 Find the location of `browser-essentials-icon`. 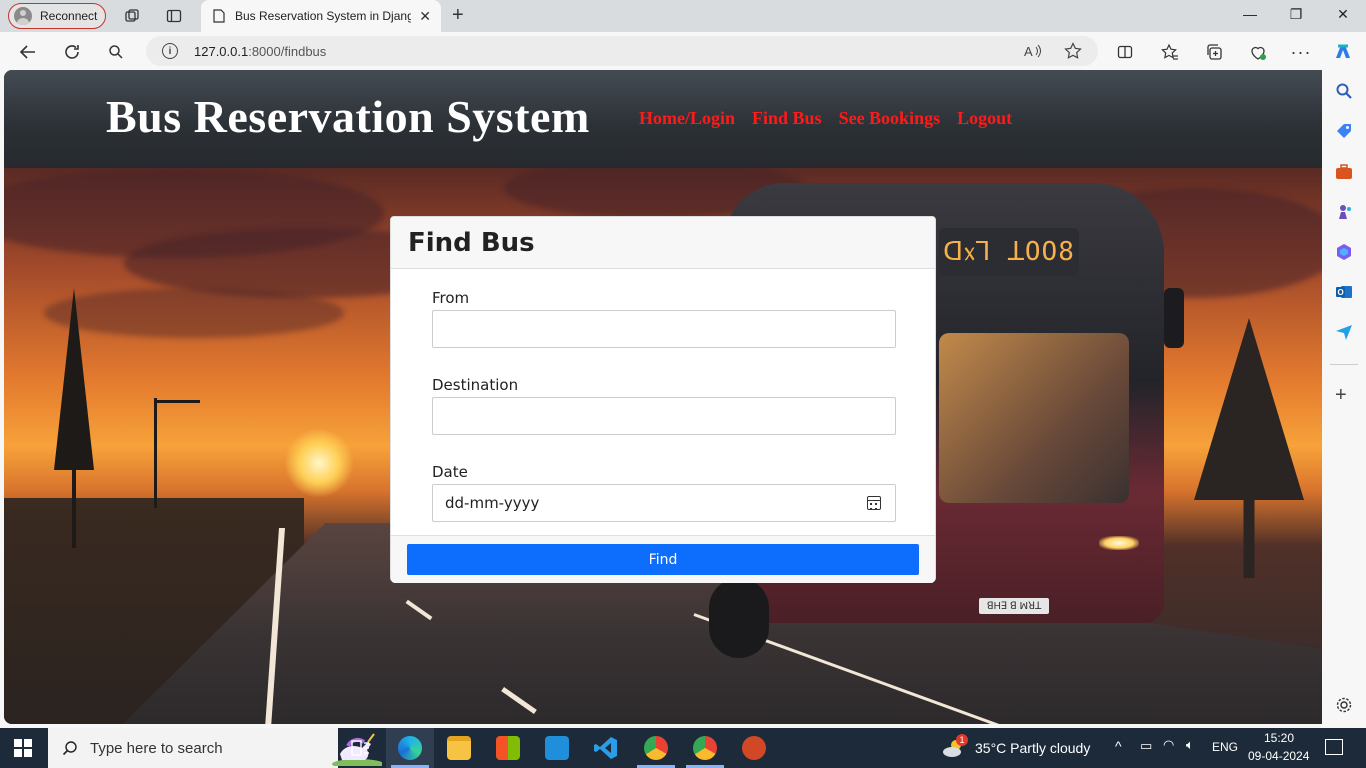

browser-essentials-icon is located at coordinates (1258, 52).